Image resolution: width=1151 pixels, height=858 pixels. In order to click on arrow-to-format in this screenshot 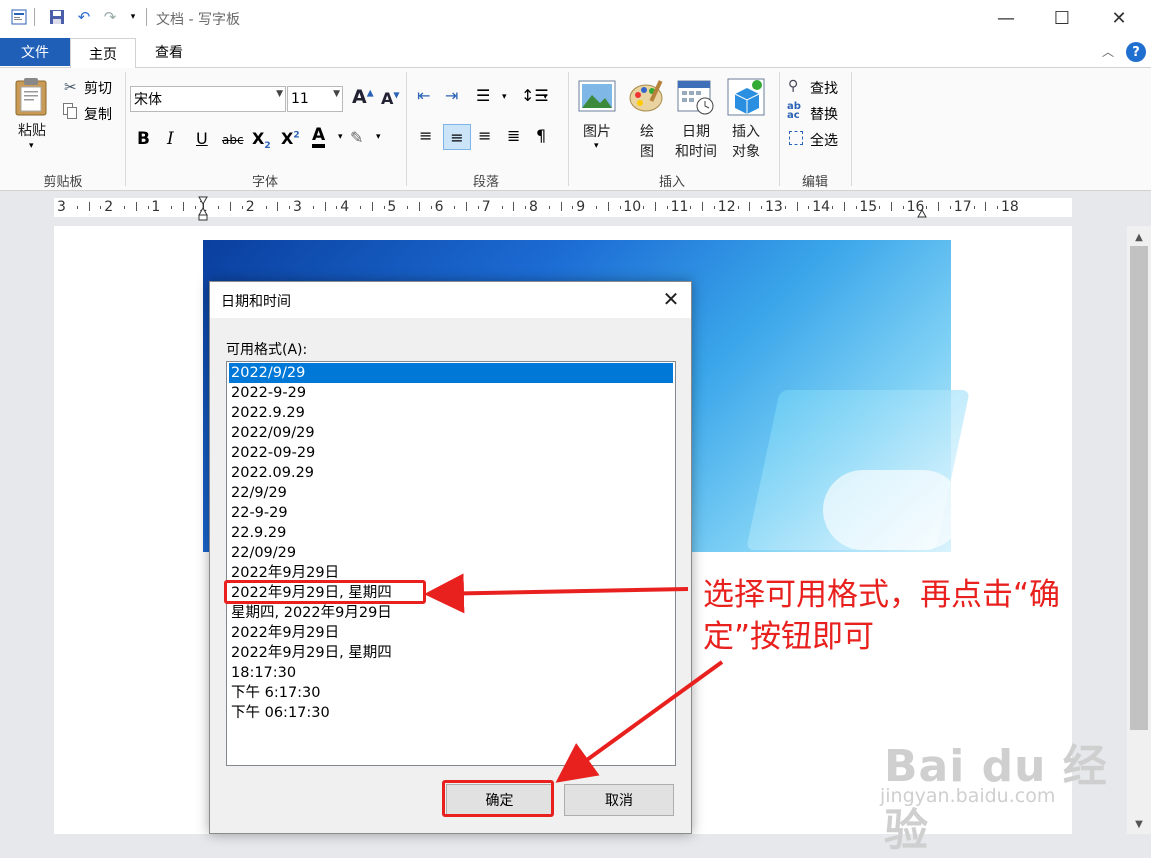, I will do `click(556, 593)`.